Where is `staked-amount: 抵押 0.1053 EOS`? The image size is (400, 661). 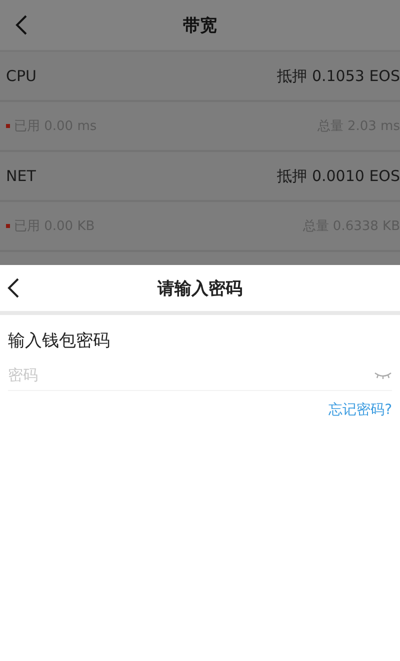 staked-amount: 抵押 0.1053 EOS is located at coordinates (338, 76).